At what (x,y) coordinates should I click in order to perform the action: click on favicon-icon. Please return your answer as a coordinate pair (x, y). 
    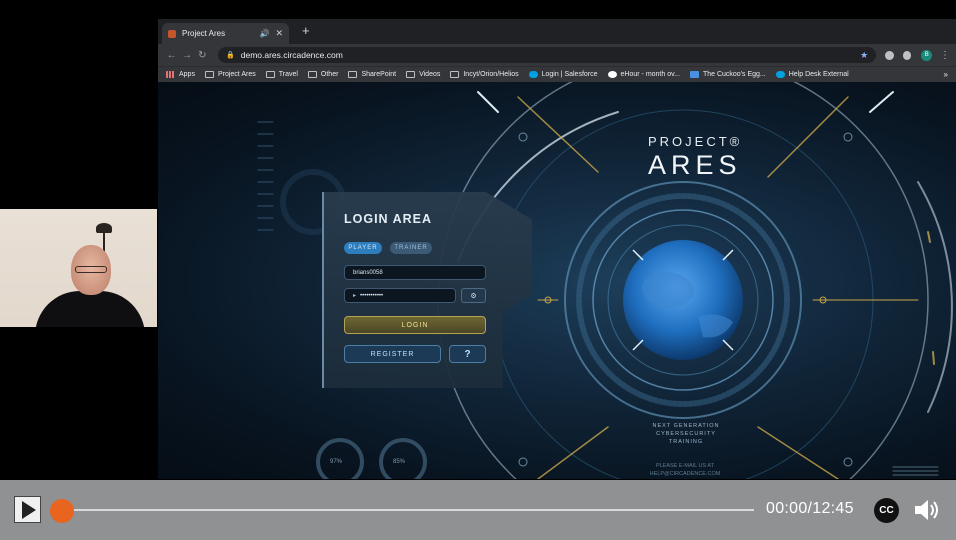
    Looking at the image, I should click on (172, 33).